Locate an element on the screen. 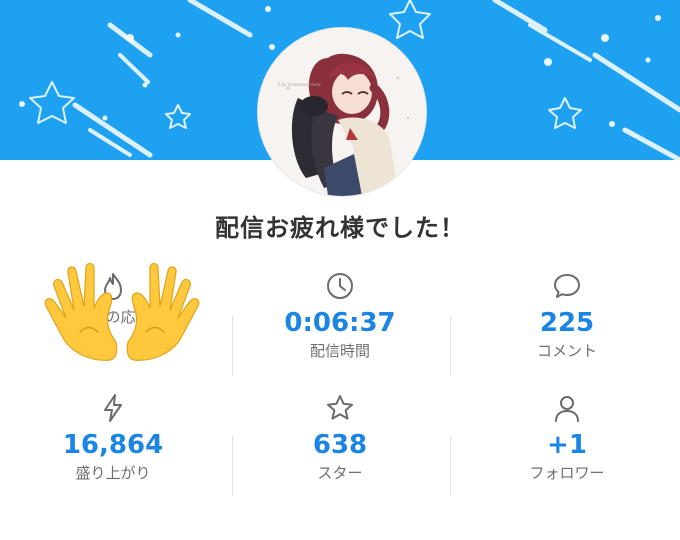  streamer-avatar: Lin Summerview is located at coordinates (342, 112).